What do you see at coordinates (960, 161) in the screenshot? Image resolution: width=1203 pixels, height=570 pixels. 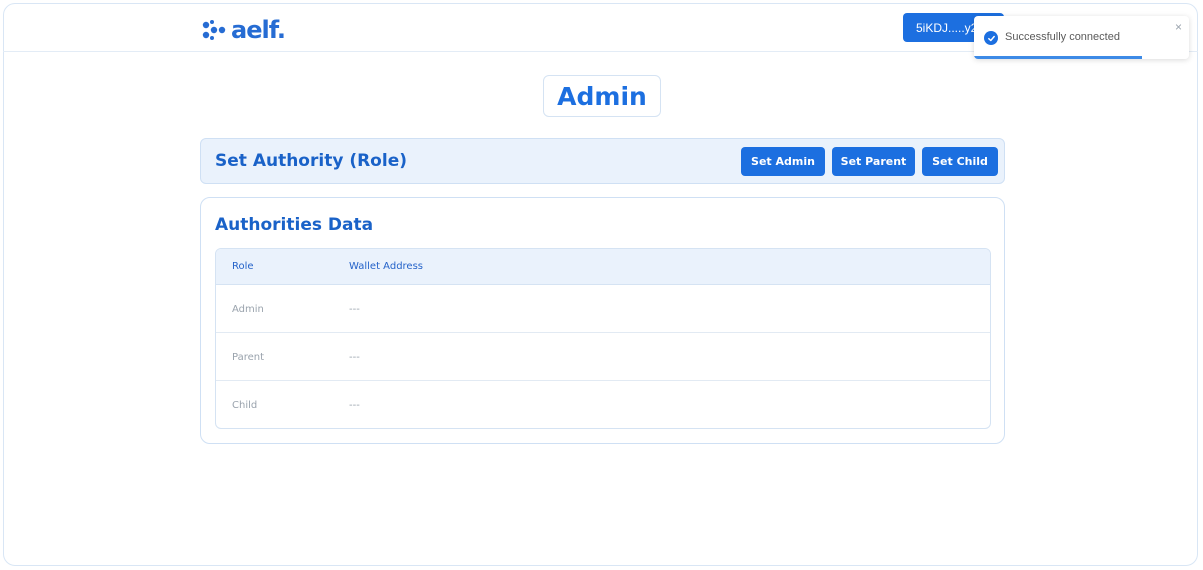 I see `set-child-button: Set Child` at bounding box center [960, 161].